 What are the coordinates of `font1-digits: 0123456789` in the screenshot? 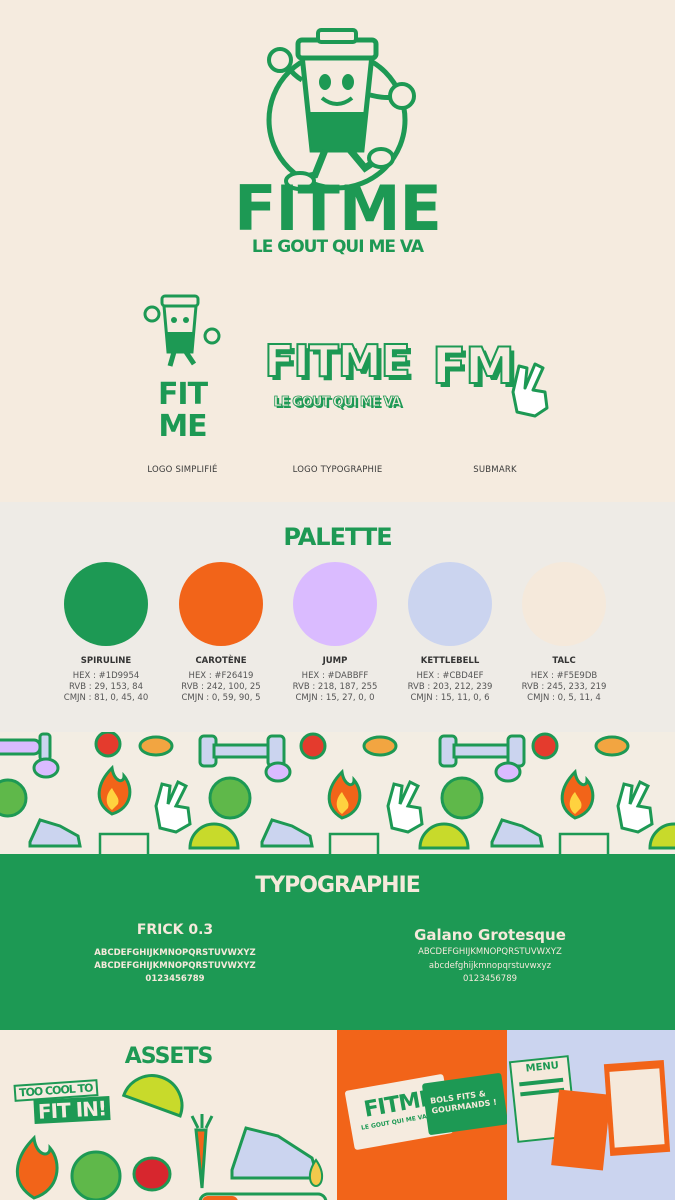 It's located at (175, 979).